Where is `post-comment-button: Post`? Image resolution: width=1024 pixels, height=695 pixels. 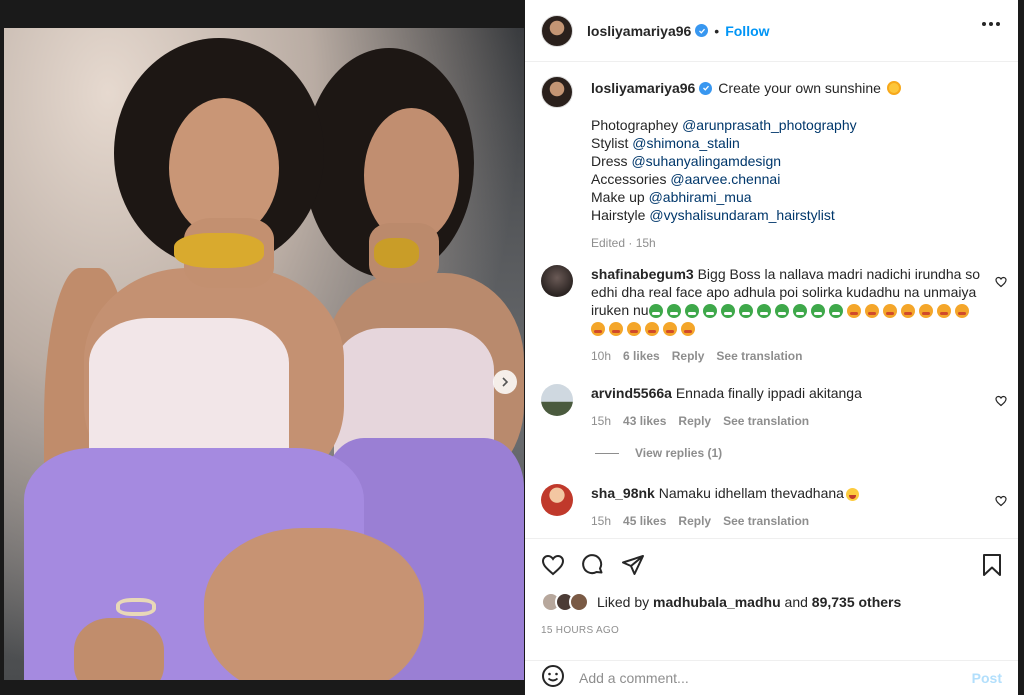
post-comment-button: Post is located at coordinates (987, 678).